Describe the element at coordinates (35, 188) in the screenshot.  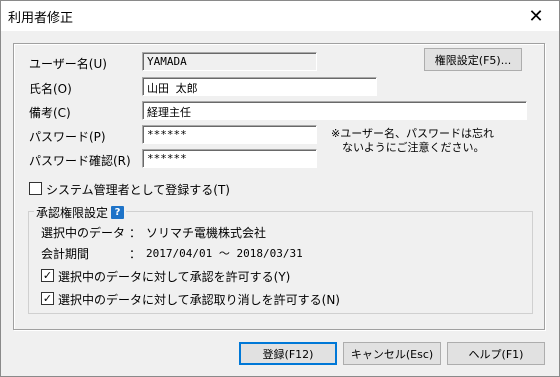
I see `admin-checkbox` at that location.